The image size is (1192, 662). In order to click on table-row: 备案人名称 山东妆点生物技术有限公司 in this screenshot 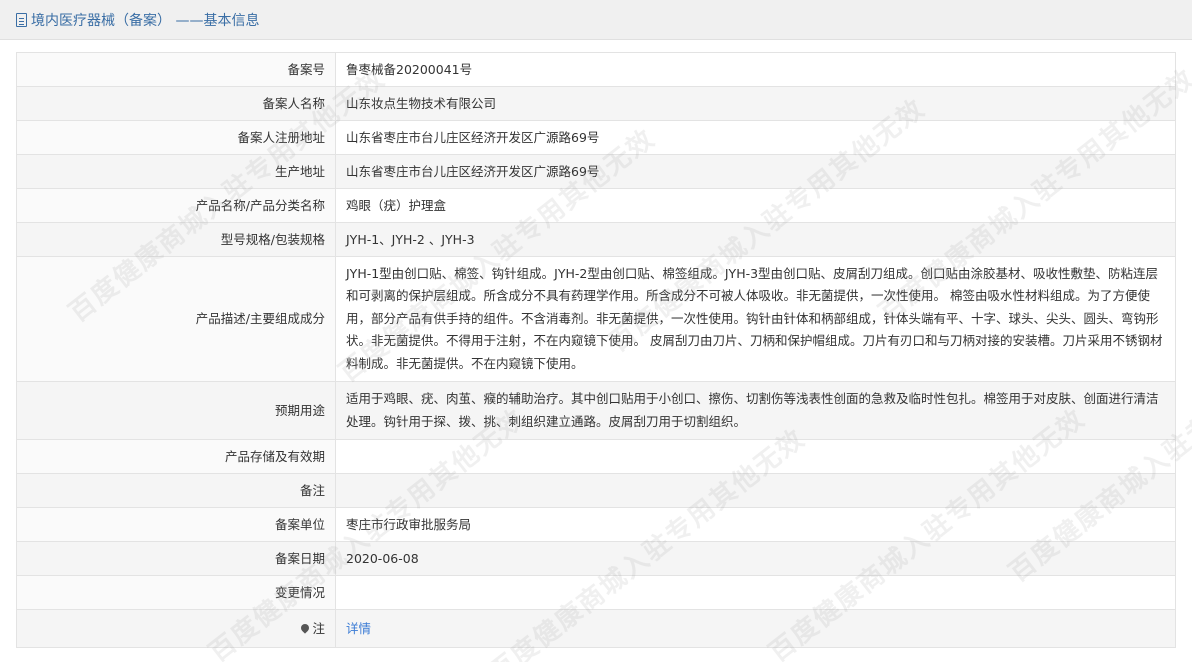, I will do `click(596, 103)`.